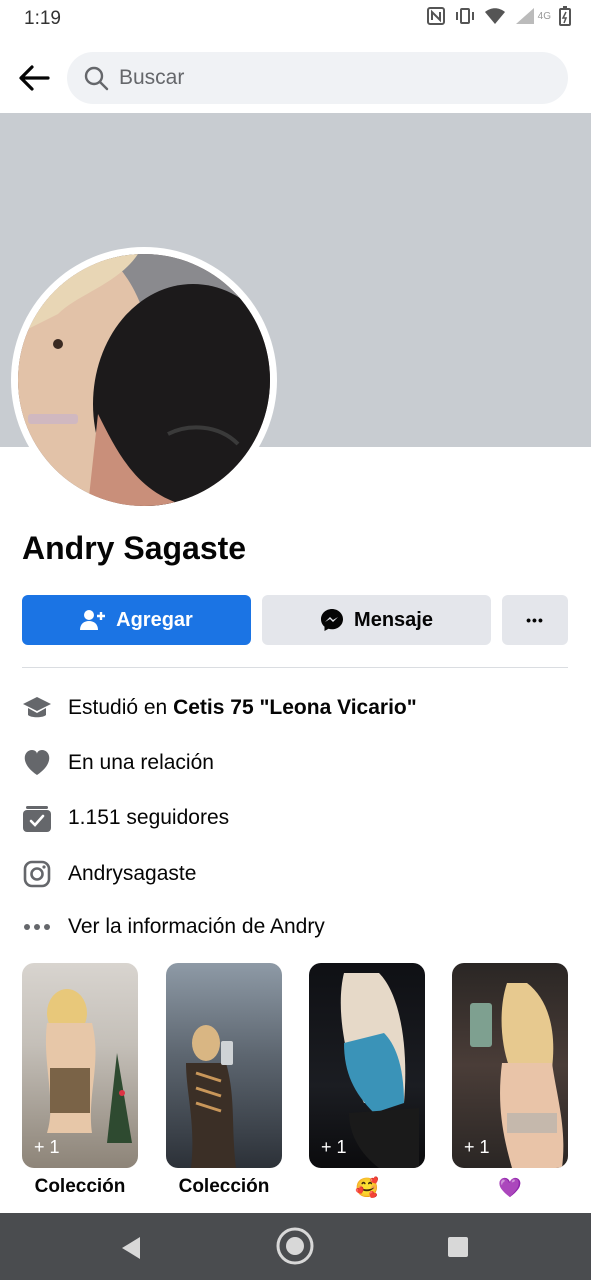  I want to click on graduation-cap-icon, so click(37, 708).